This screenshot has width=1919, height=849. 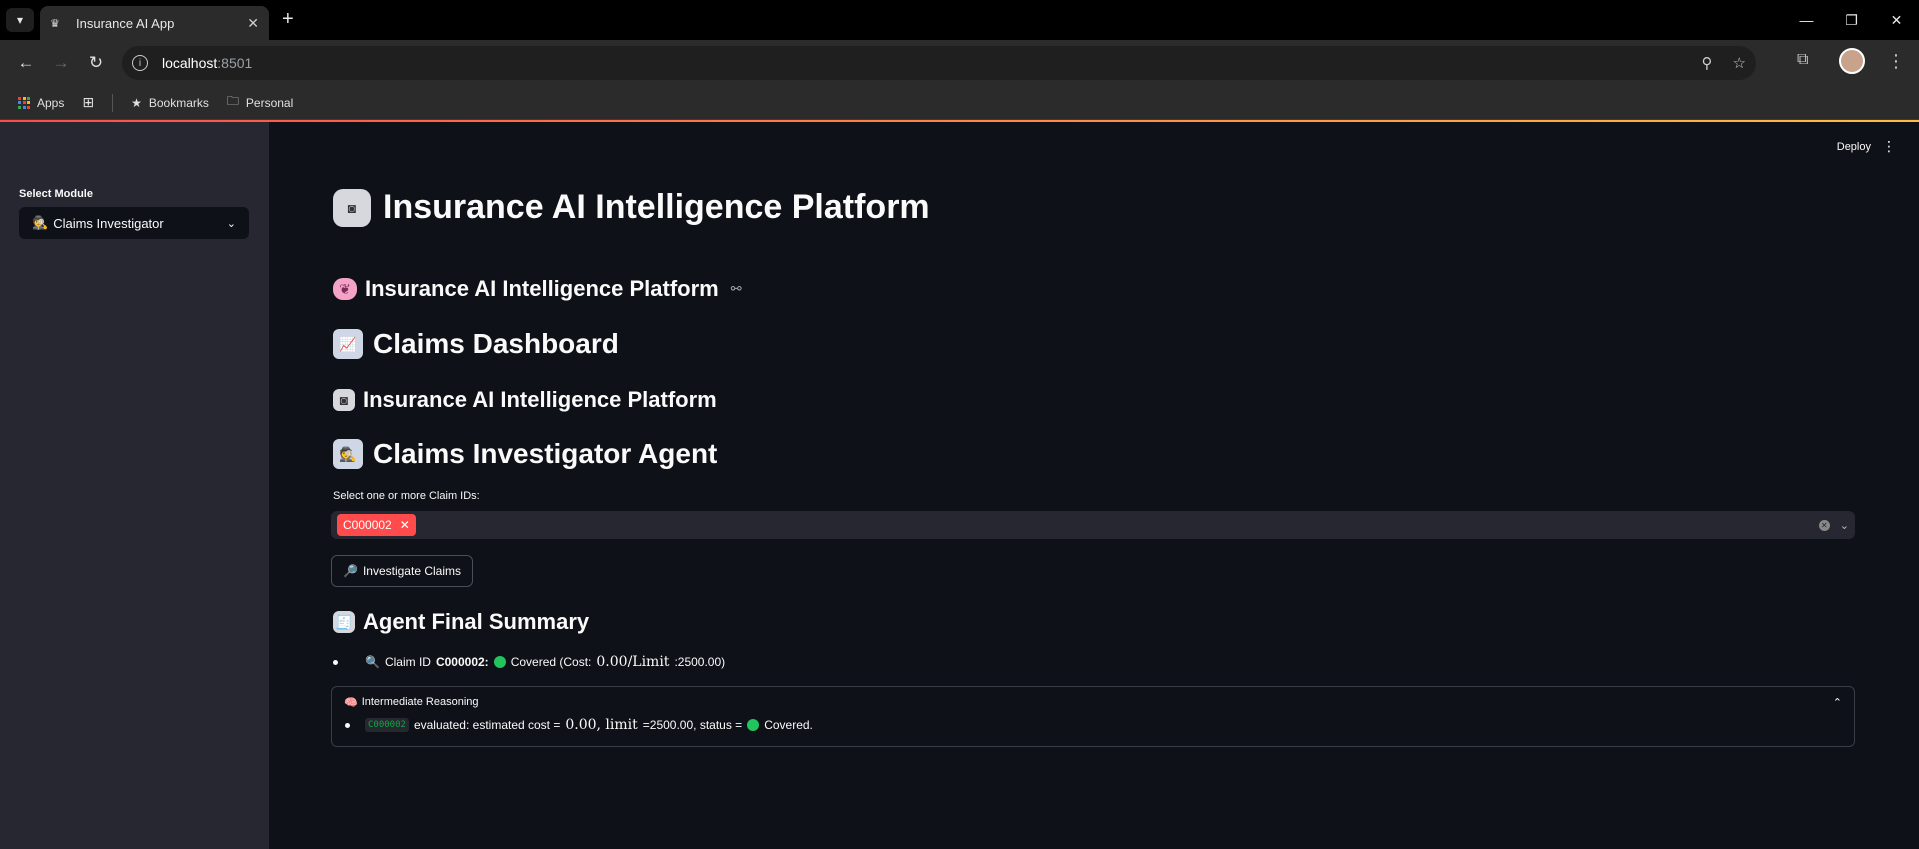 What do you see at coordinates (26, 63) in the screenshot?
I see `back-button: ←` at bounding box center [26, 63].